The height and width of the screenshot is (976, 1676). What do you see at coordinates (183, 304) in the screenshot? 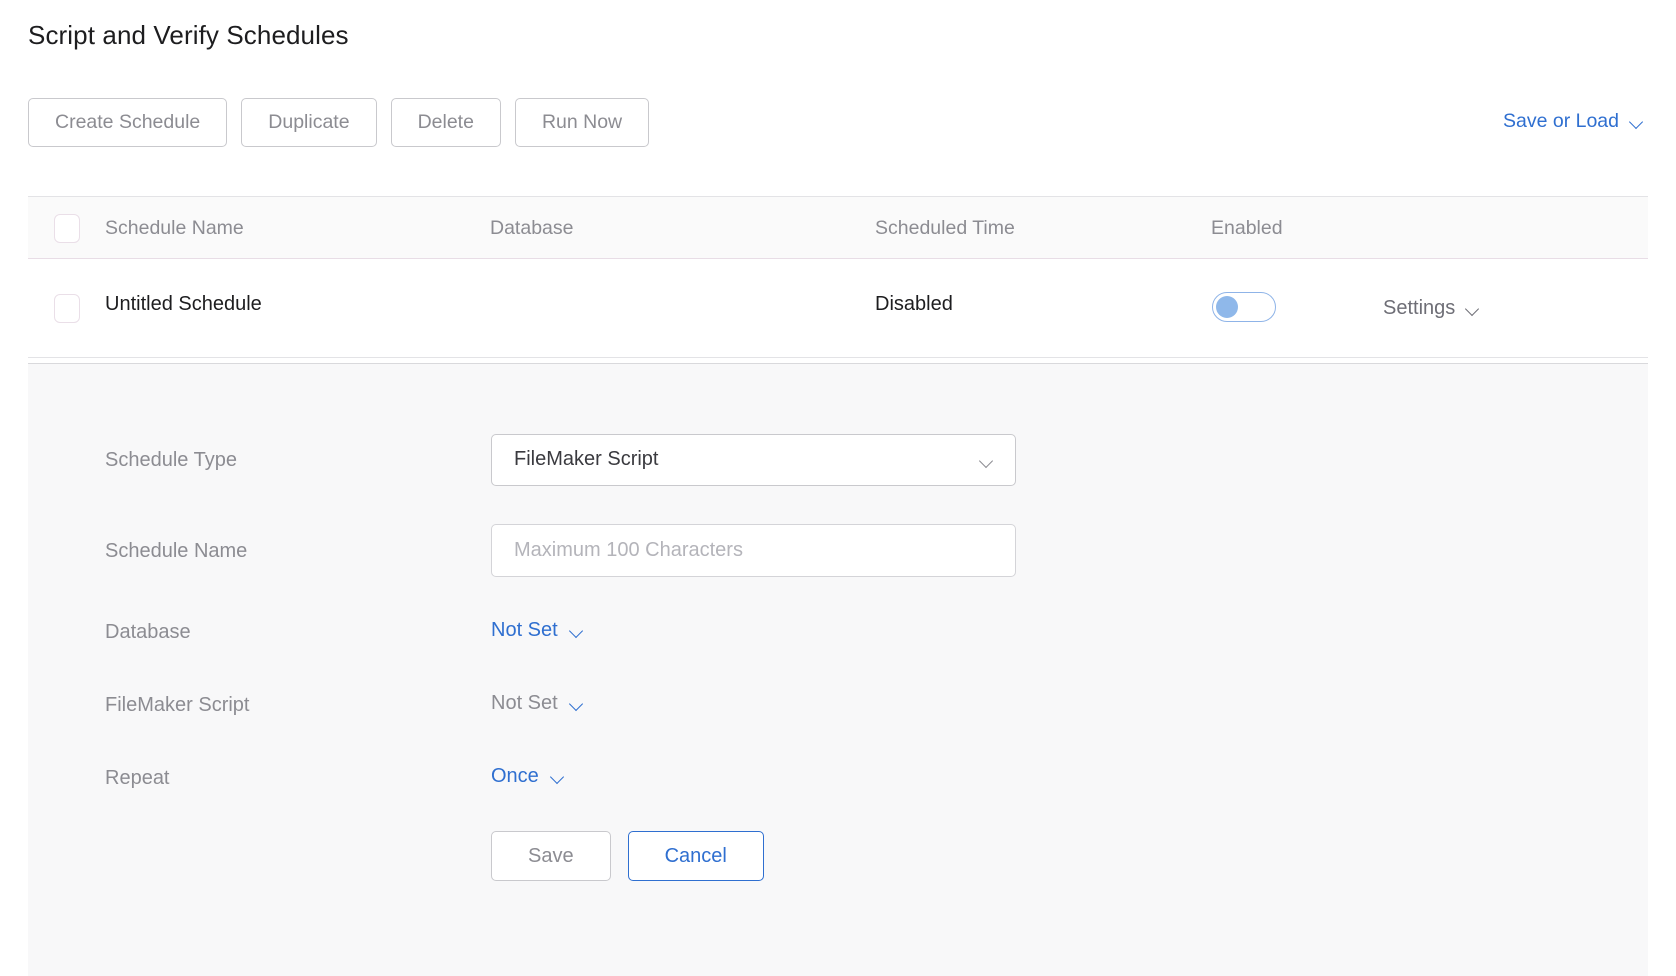
I see `cell-schedule-name: Untitled Schedule` at bounding box center [183, 304].